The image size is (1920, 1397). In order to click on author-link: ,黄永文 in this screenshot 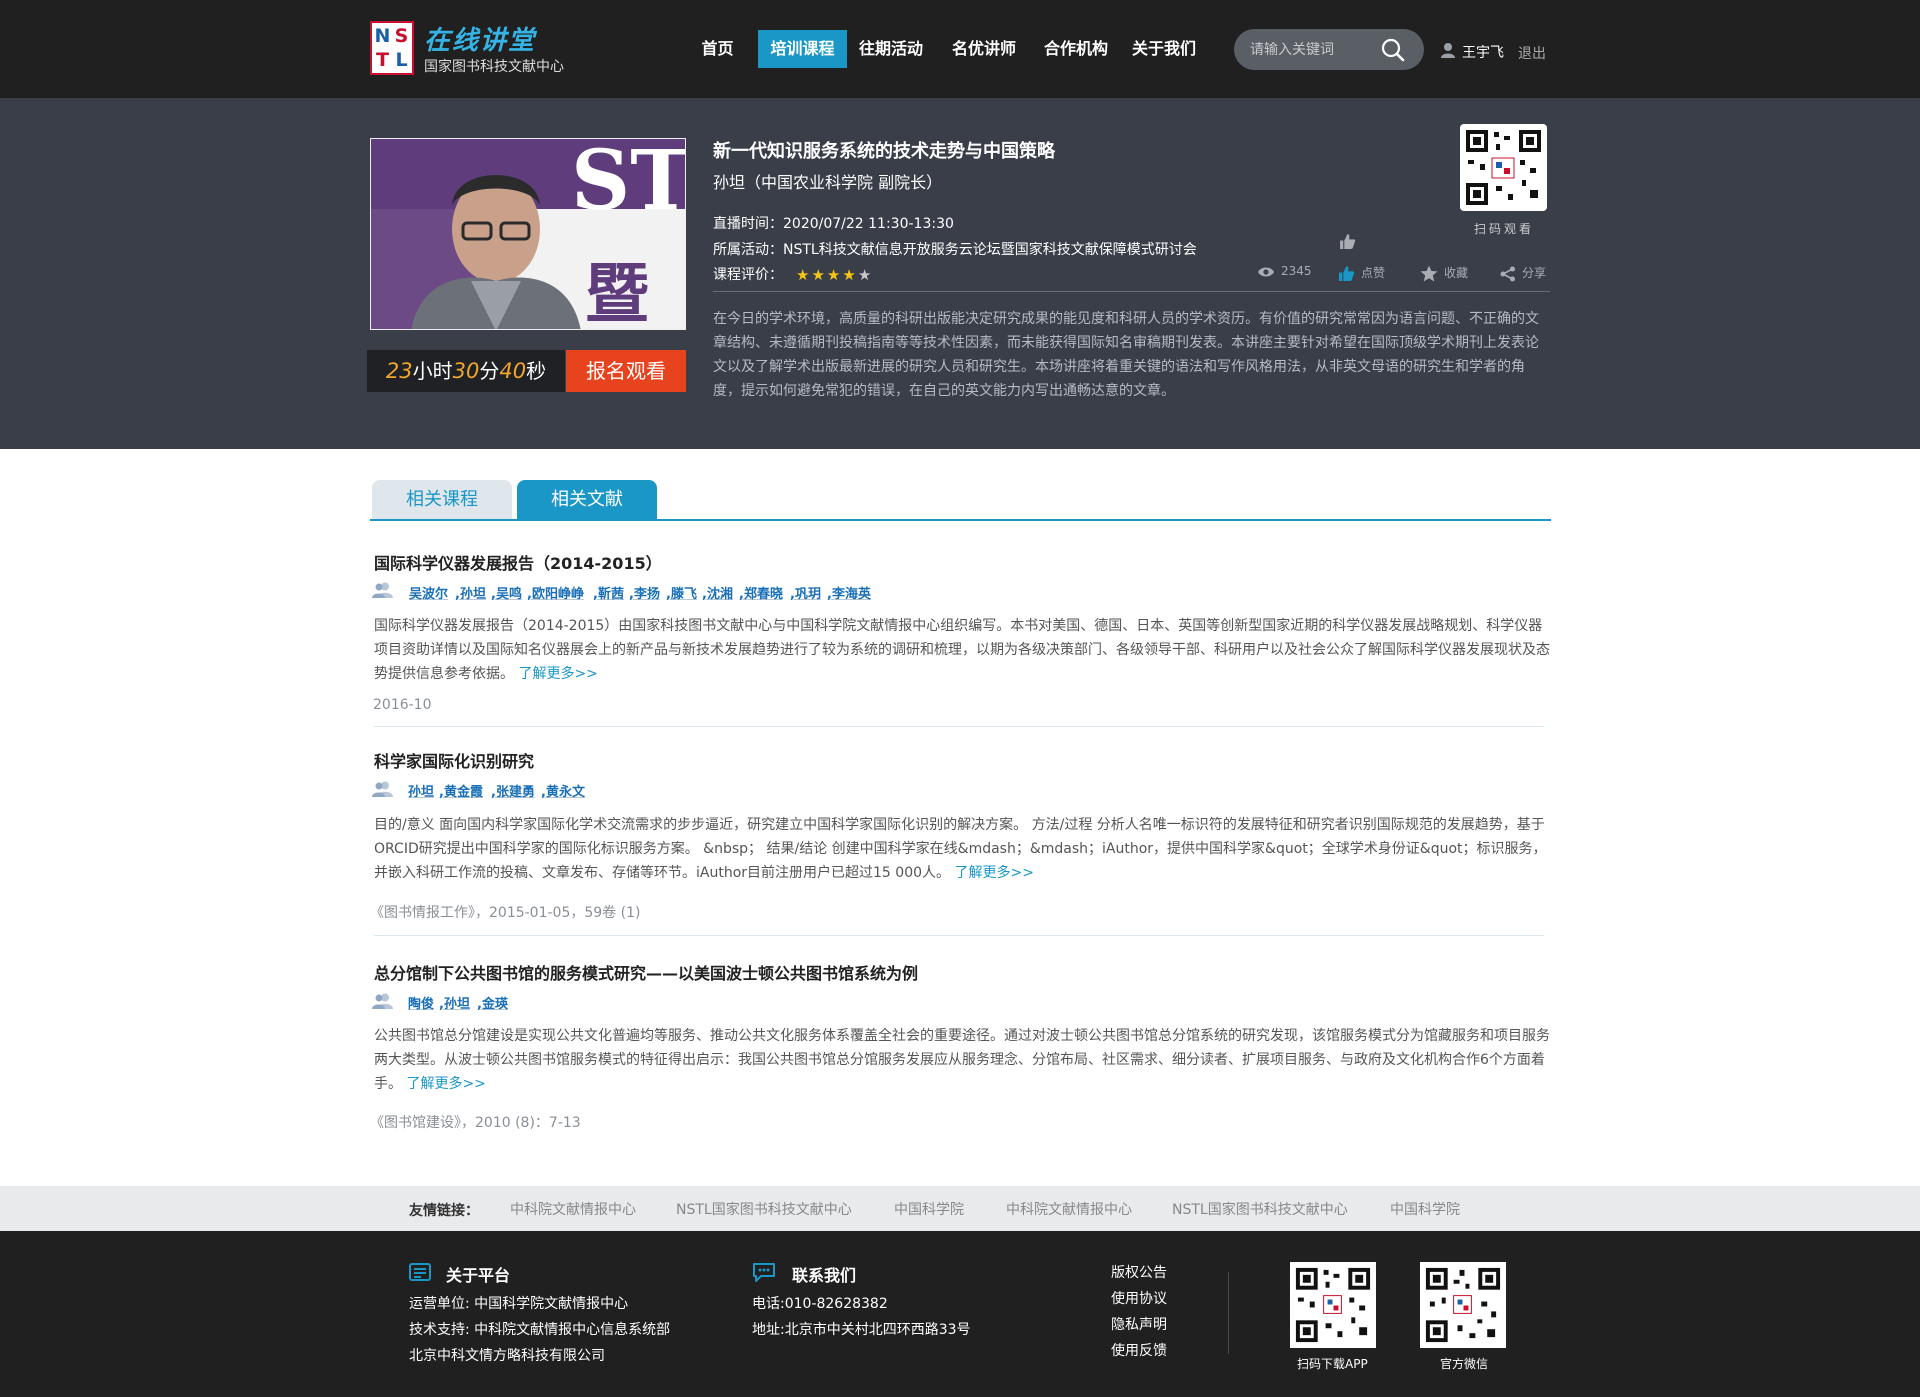, I will do `click(563, 790)`.